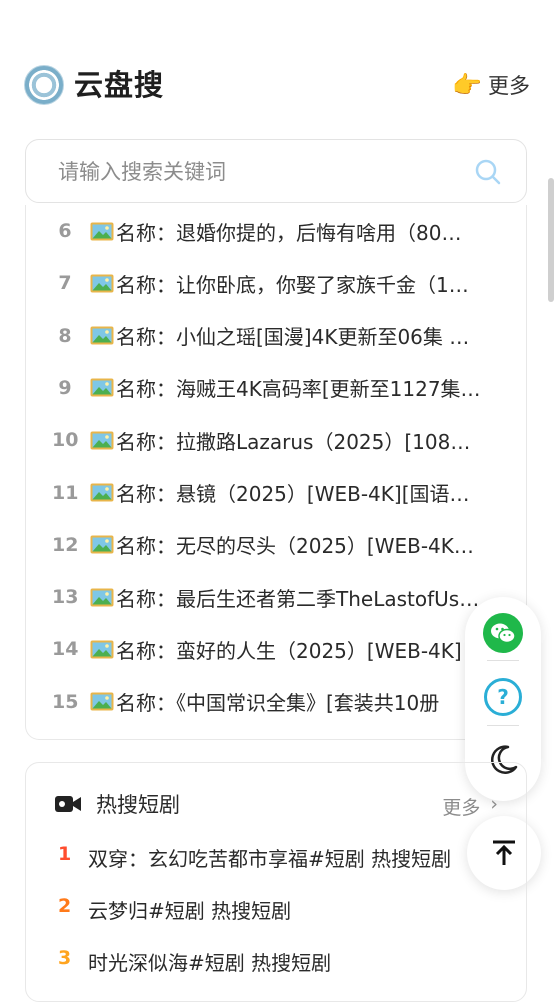 Image resolution: width=554 pixels, height=1002 pixels. I want to click on result-number: 11, so click(65, 492).